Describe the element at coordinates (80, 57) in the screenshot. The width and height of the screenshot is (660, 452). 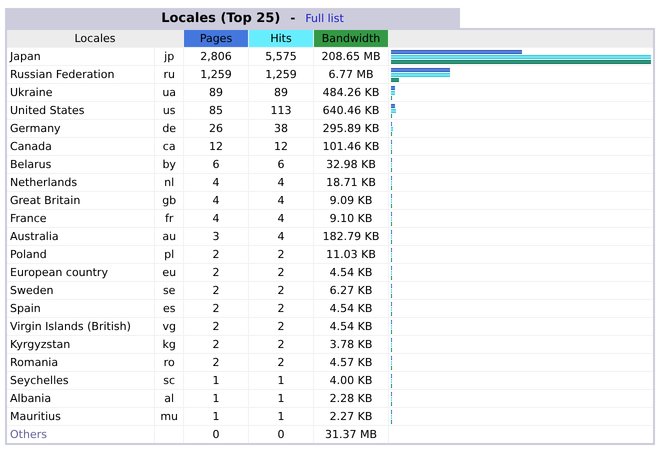
I see `table-cell: Japan` at that location.